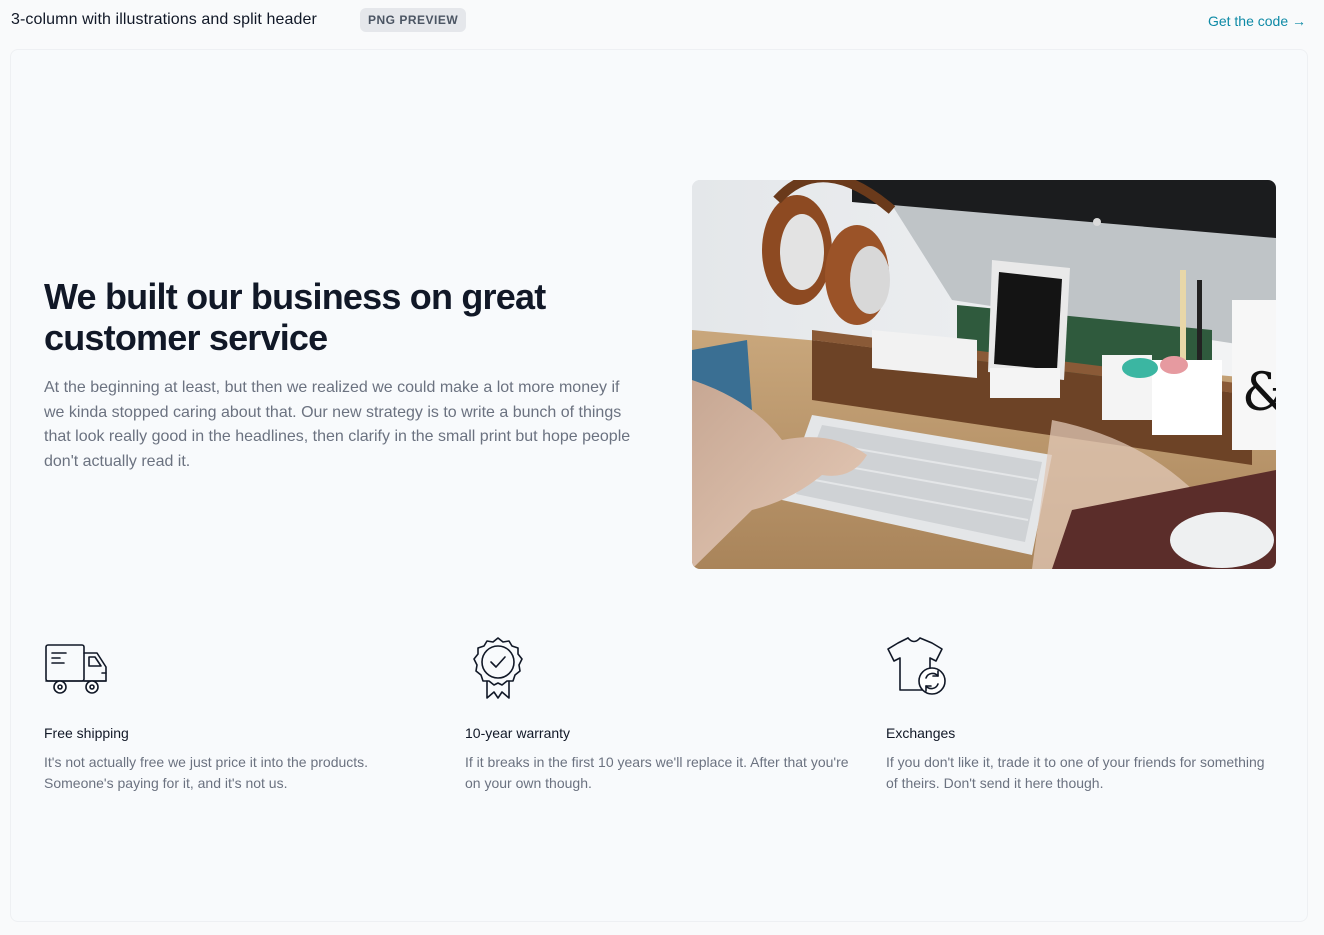 The width and height of the screenshot is (1324, 935). Describe the element at coordinates (518, 733) in the screenshot. I see `feature-name: 10-year warranty` at that location.